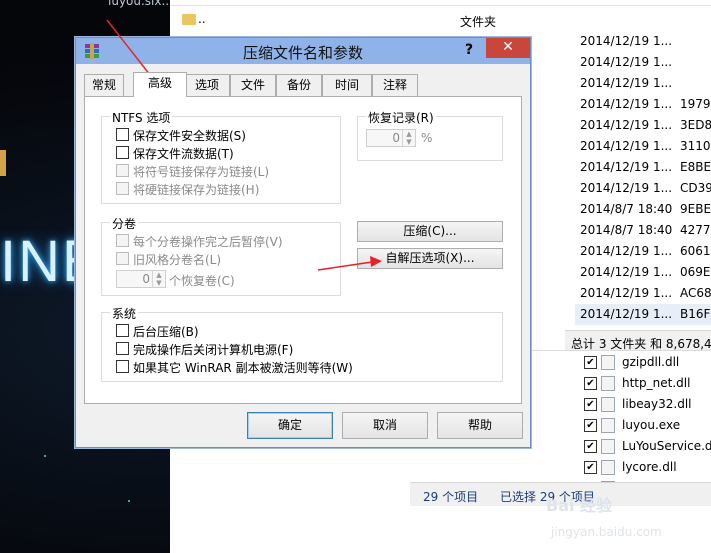 This screenshot has width=711, height=553. Describe the element at coordinates (376, 261) in the screenshot. I see `arrow-head` at that location.